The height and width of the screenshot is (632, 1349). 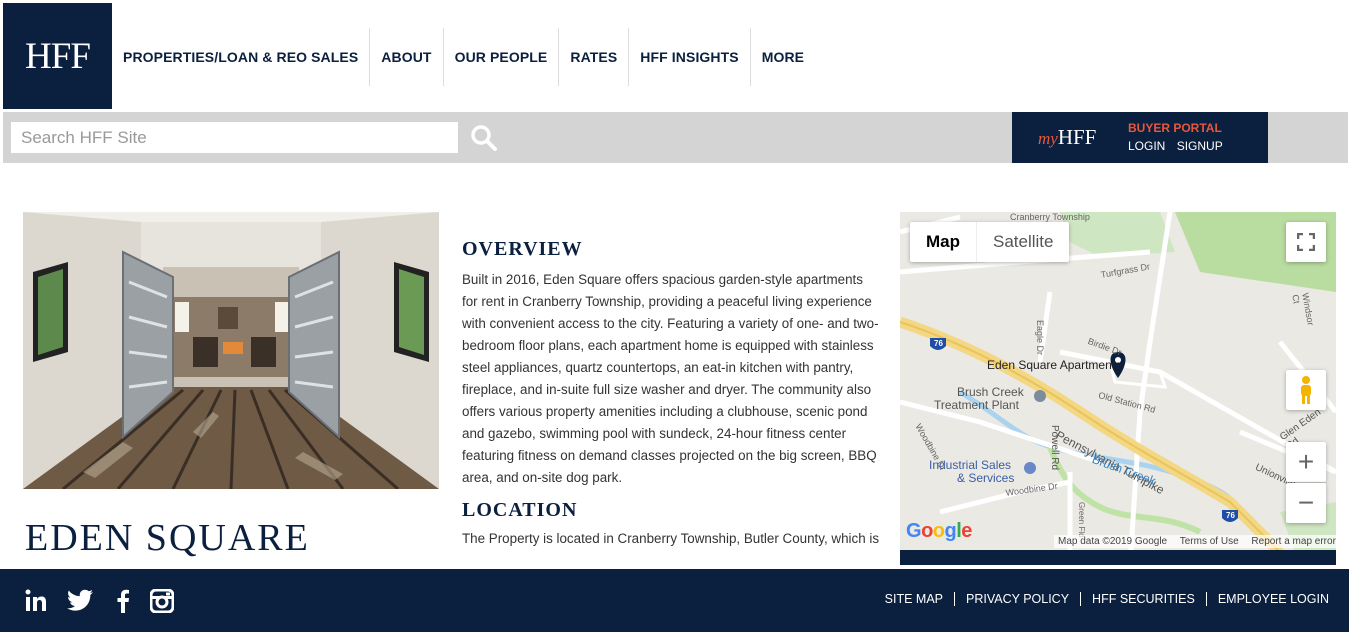 I want to click on map-type-control: Map Satellite, so click(x=990, y=242).